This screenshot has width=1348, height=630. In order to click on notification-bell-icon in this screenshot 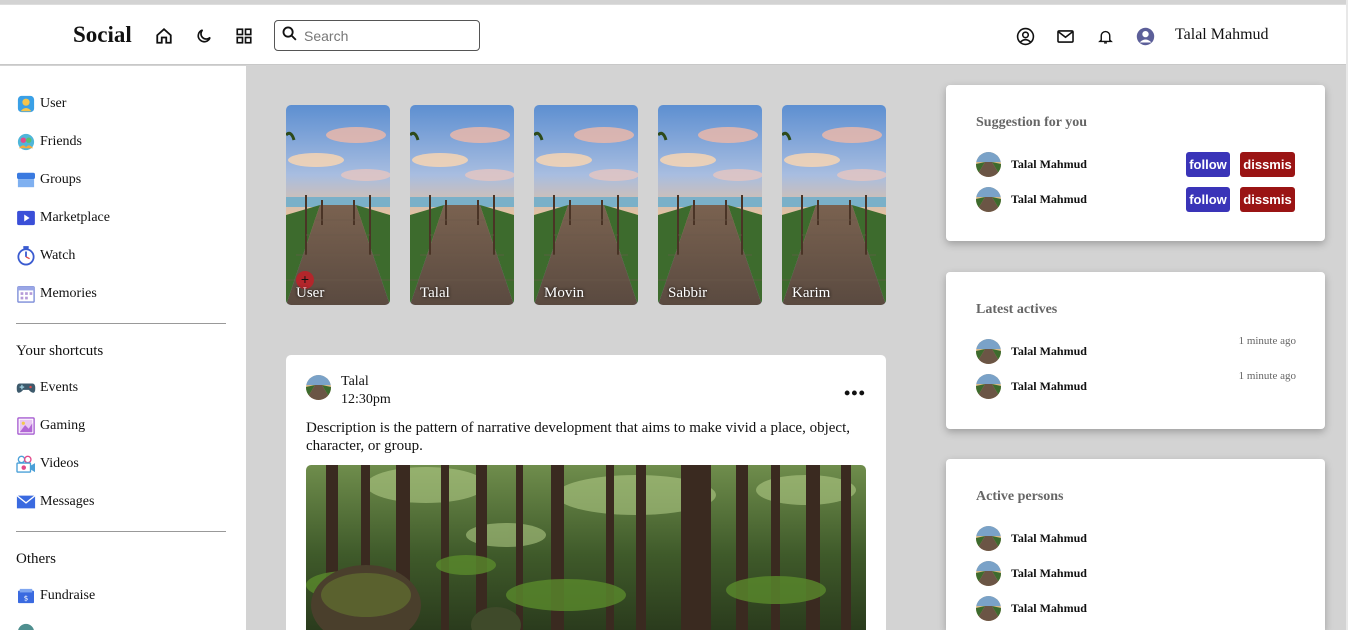, I will do `click(1105, 36)`.